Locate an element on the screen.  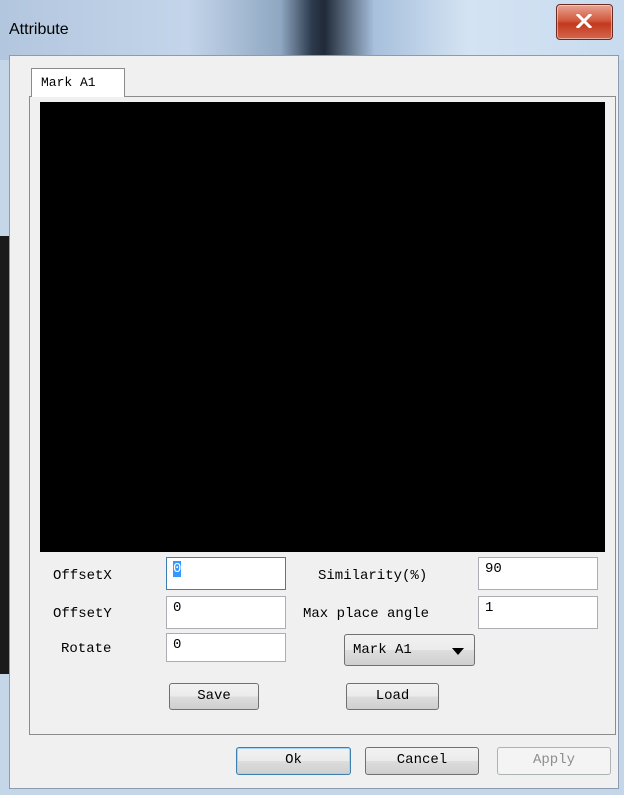
tab-mark-a1: Mark A1 is located at coordinates (78, 82).